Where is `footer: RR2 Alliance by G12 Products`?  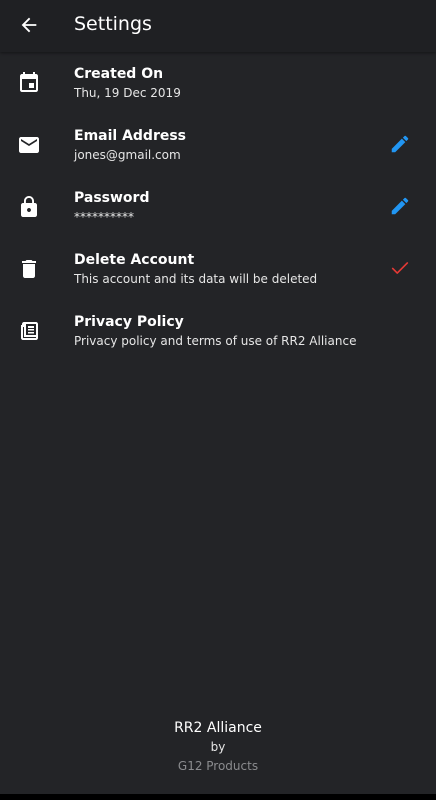 footer: RR2 Alliance by G12 Products is located at coordinates (218, 747).